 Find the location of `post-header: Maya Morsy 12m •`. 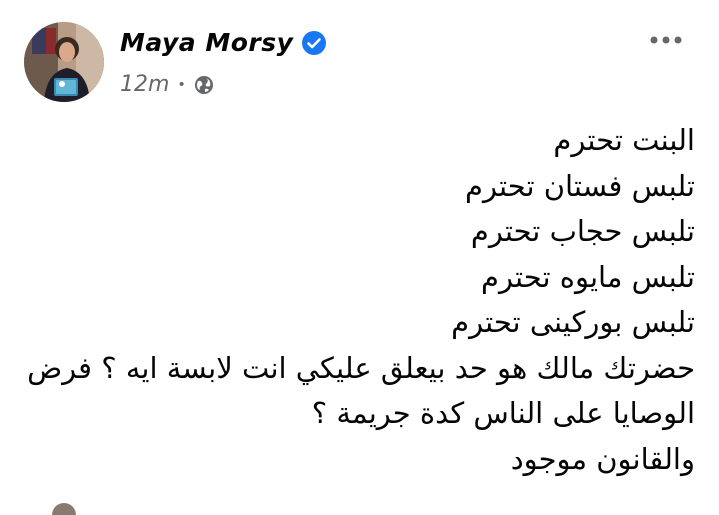

post-header: Maya Morsy 12m • is located at coordinates (360, 63).